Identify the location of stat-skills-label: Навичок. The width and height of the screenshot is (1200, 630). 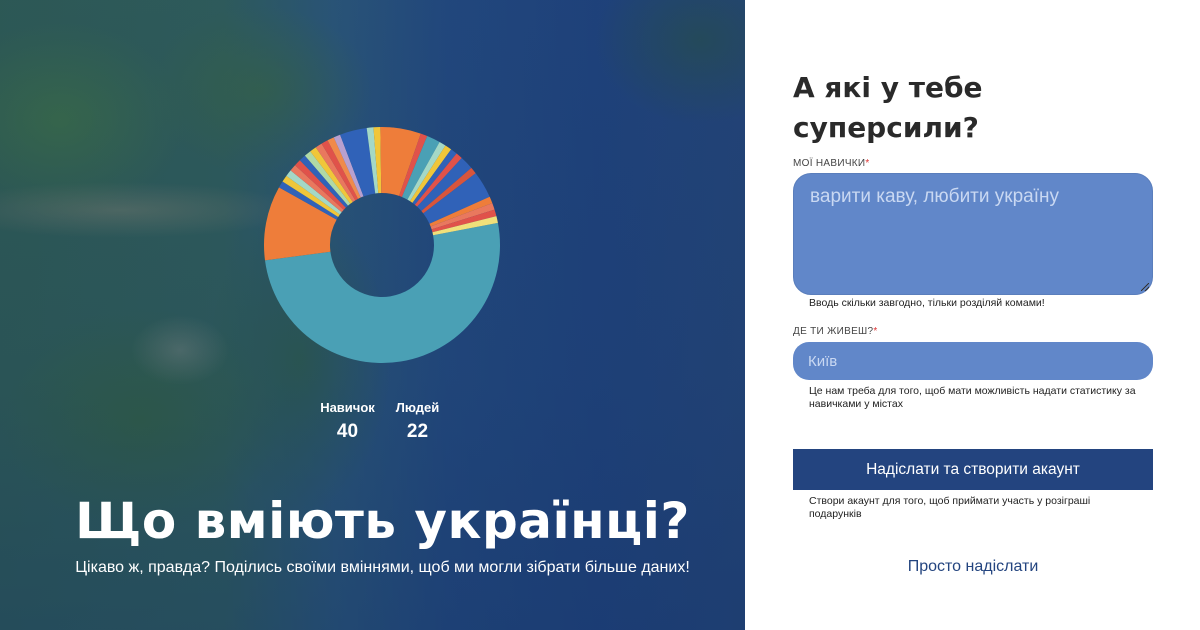
(347, 407).